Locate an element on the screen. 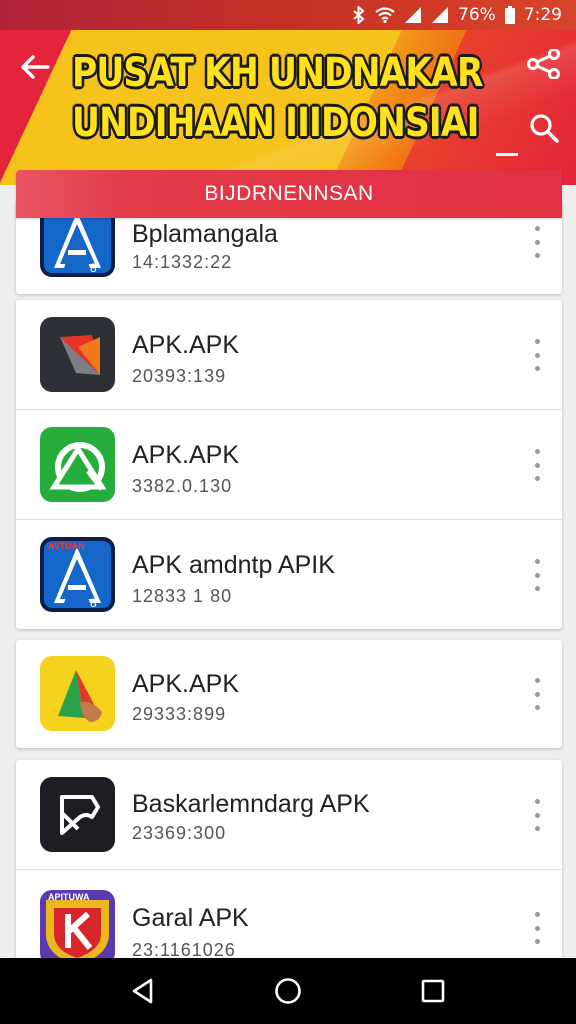 This screenshot has height=1024, width=576. app-name: Bplamangala is located at coordinates (205, 234).